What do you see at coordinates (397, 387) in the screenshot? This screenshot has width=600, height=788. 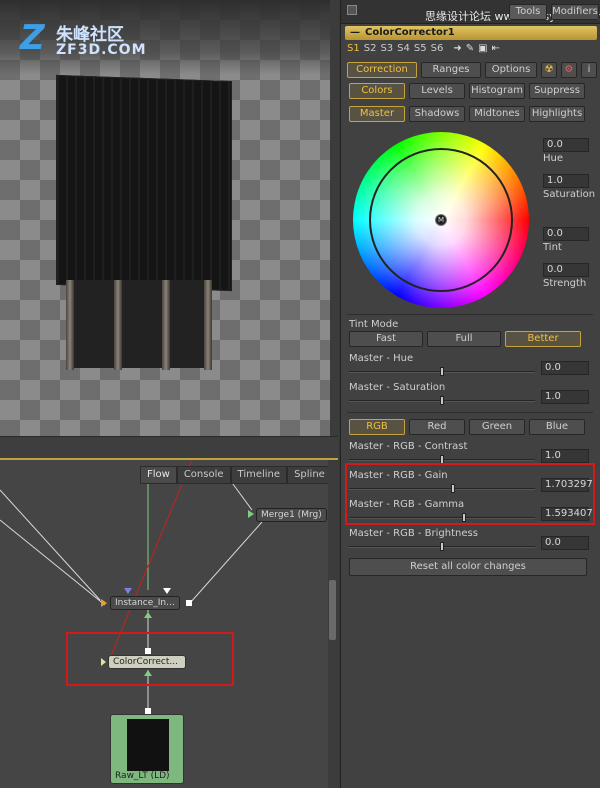 I see `master-saturation-label: Master - Saturation` at bounding box center [397, 387].